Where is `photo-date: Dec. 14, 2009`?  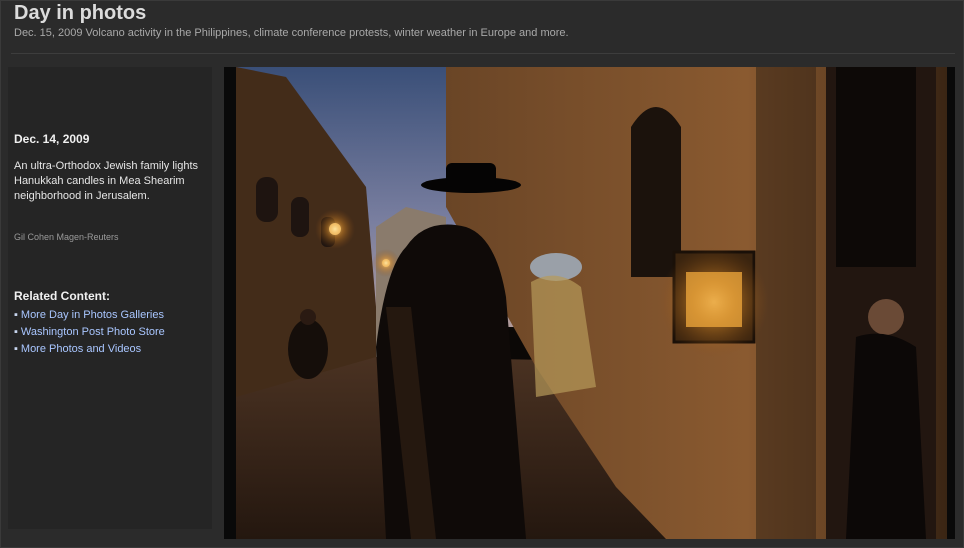
photo-date: Dec. 14, 2009 is located at coordinates (52, 139).